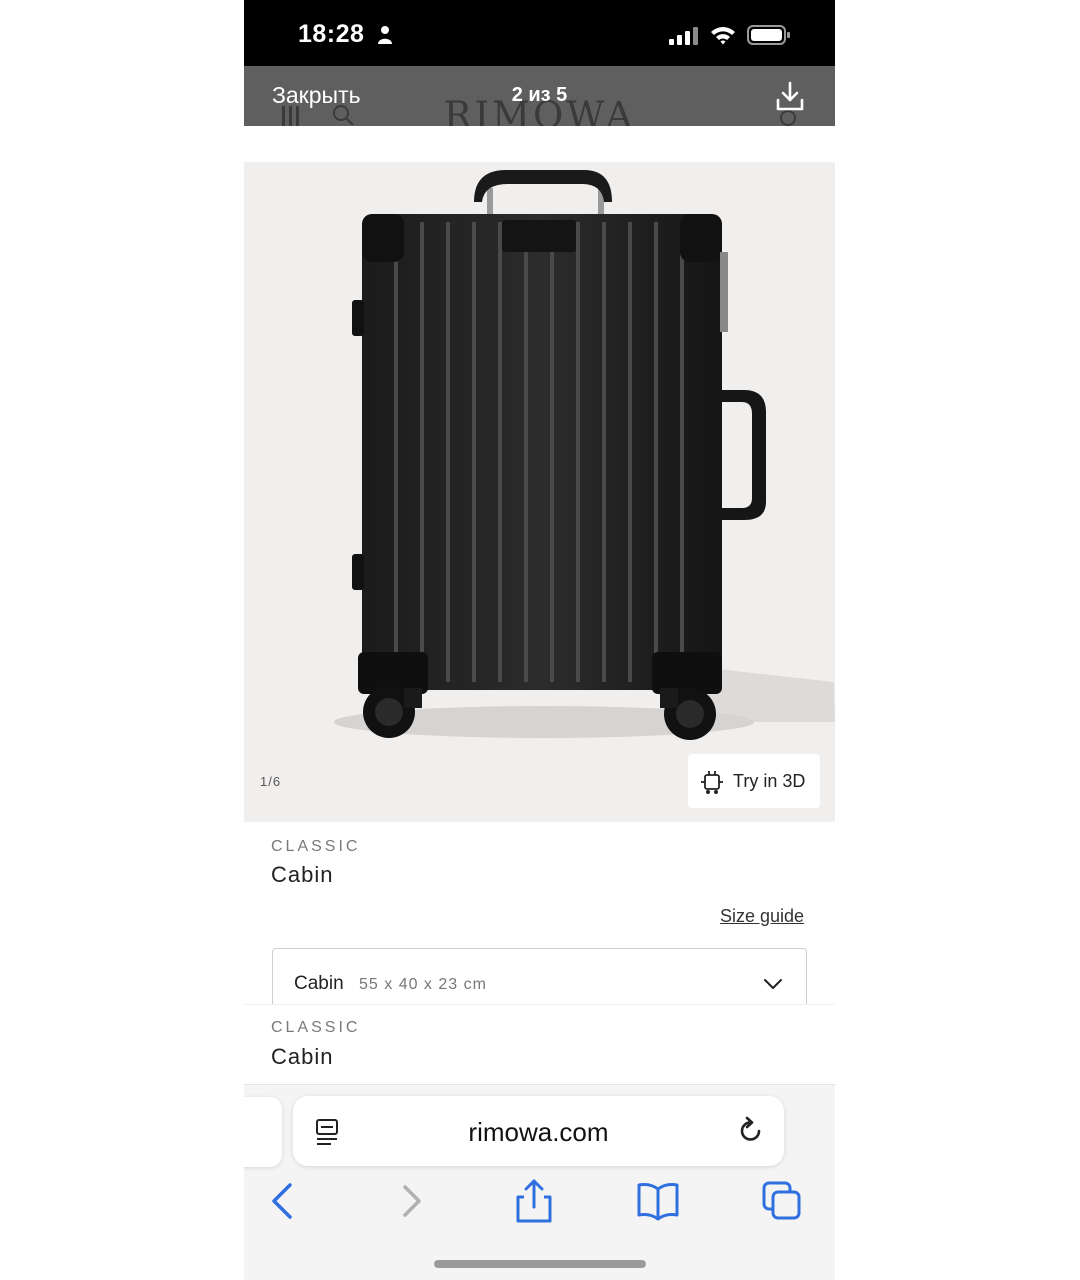 This screenshot has width=1080, height=1280. Describe the element at coordinates (539, 1044) in the screenshot. I see `sticky-product-header: CLASSIC Cabin` at that location.